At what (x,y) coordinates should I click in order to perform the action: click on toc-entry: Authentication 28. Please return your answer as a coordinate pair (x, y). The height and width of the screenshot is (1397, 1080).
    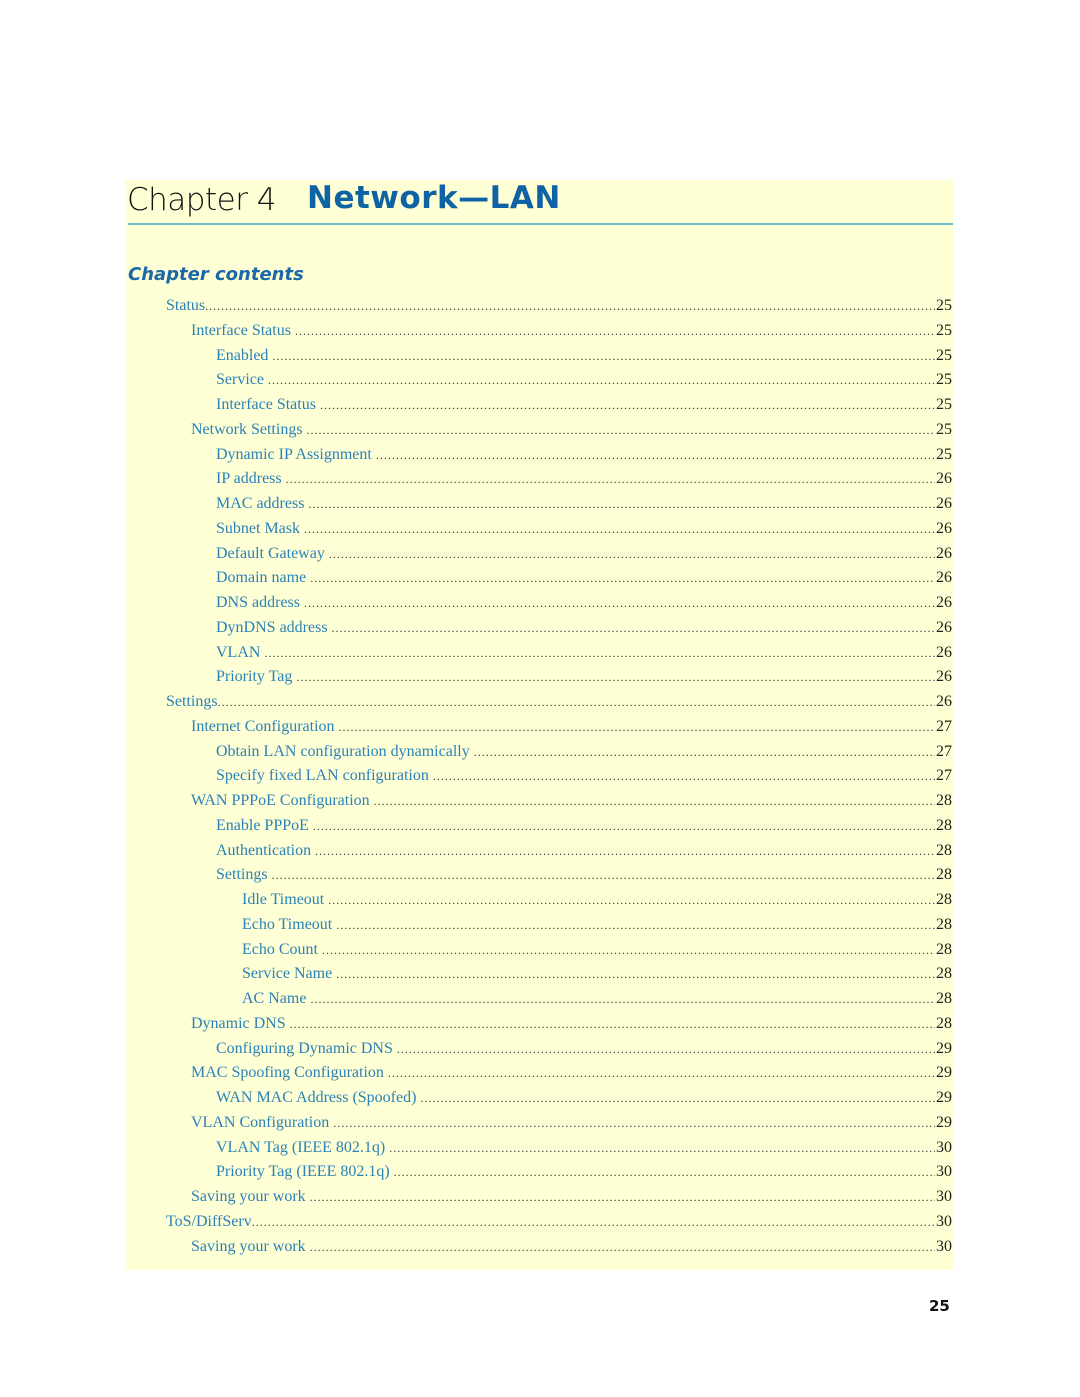
    Looking at the image, I should click on (559, 852).